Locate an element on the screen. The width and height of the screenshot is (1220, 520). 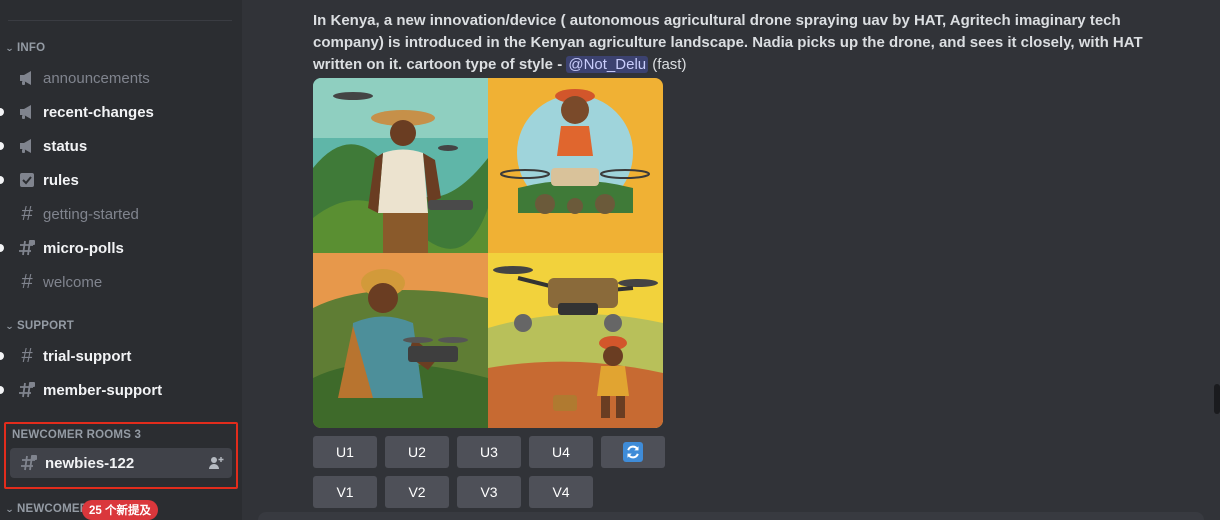
category-newcomer-rooms-label: NEWCOMER ROOMS 3 is located at coordinates (77, 435).